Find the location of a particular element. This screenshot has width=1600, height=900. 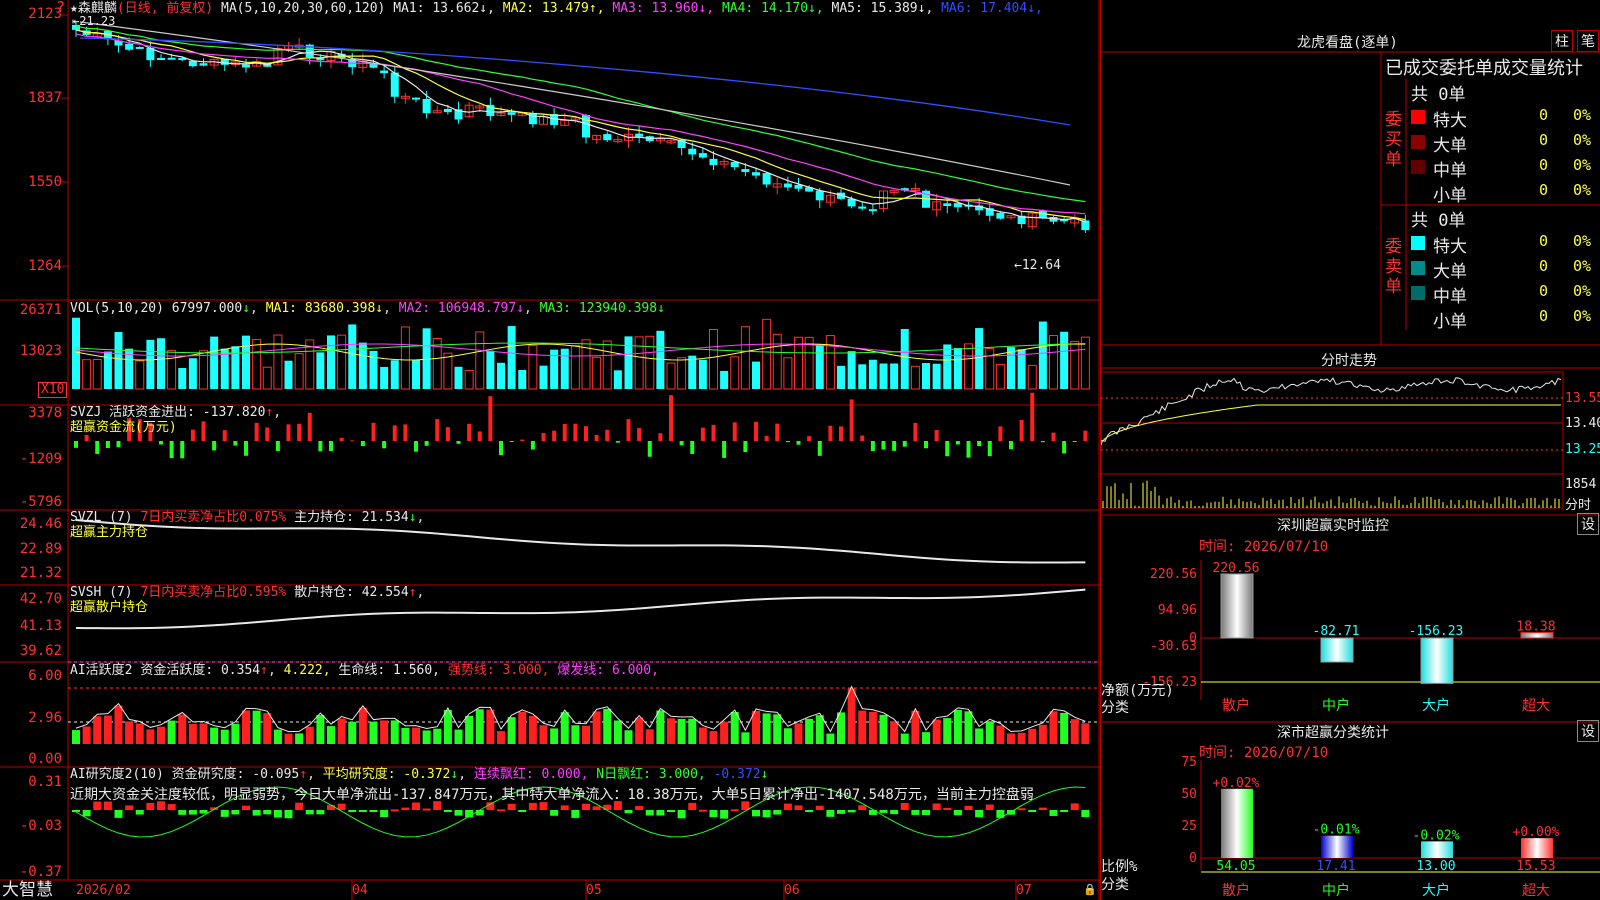

kline-y-tick: 1264 is located at coordinates (45, 266).